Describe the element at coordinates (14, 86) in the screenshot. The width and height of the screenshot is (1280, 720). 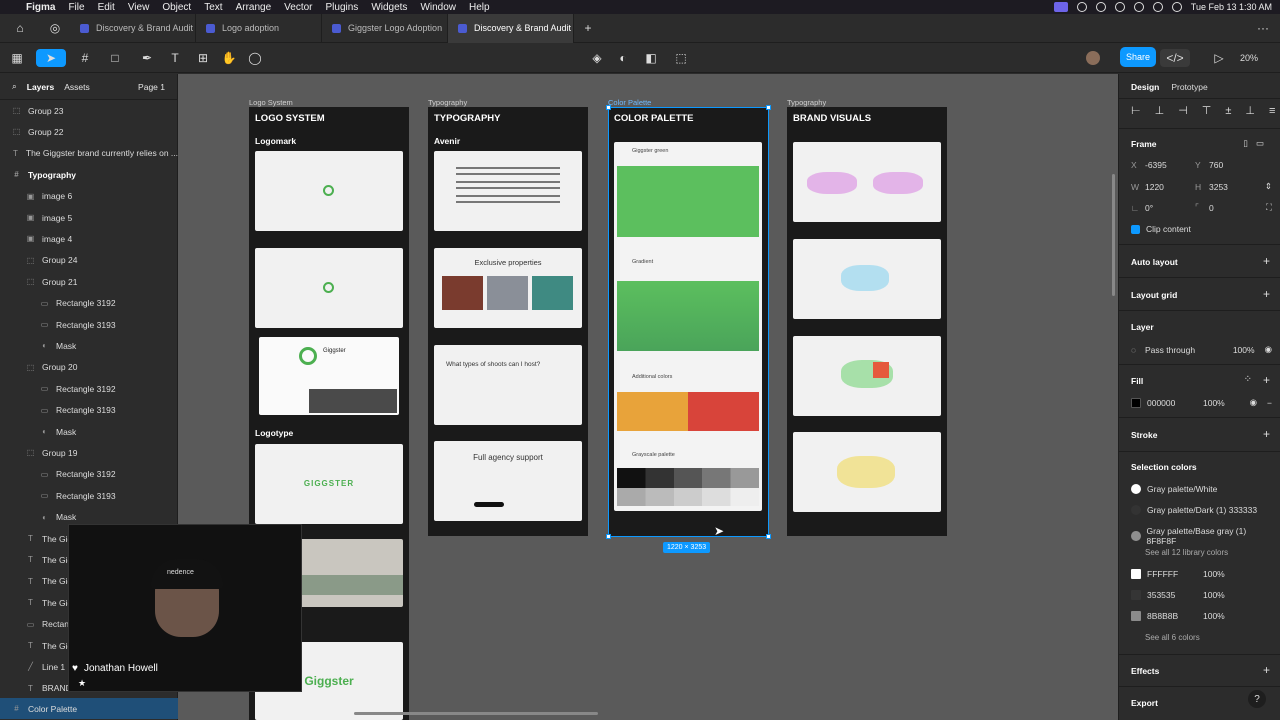
I see `search-icon: ⌕` at that location.